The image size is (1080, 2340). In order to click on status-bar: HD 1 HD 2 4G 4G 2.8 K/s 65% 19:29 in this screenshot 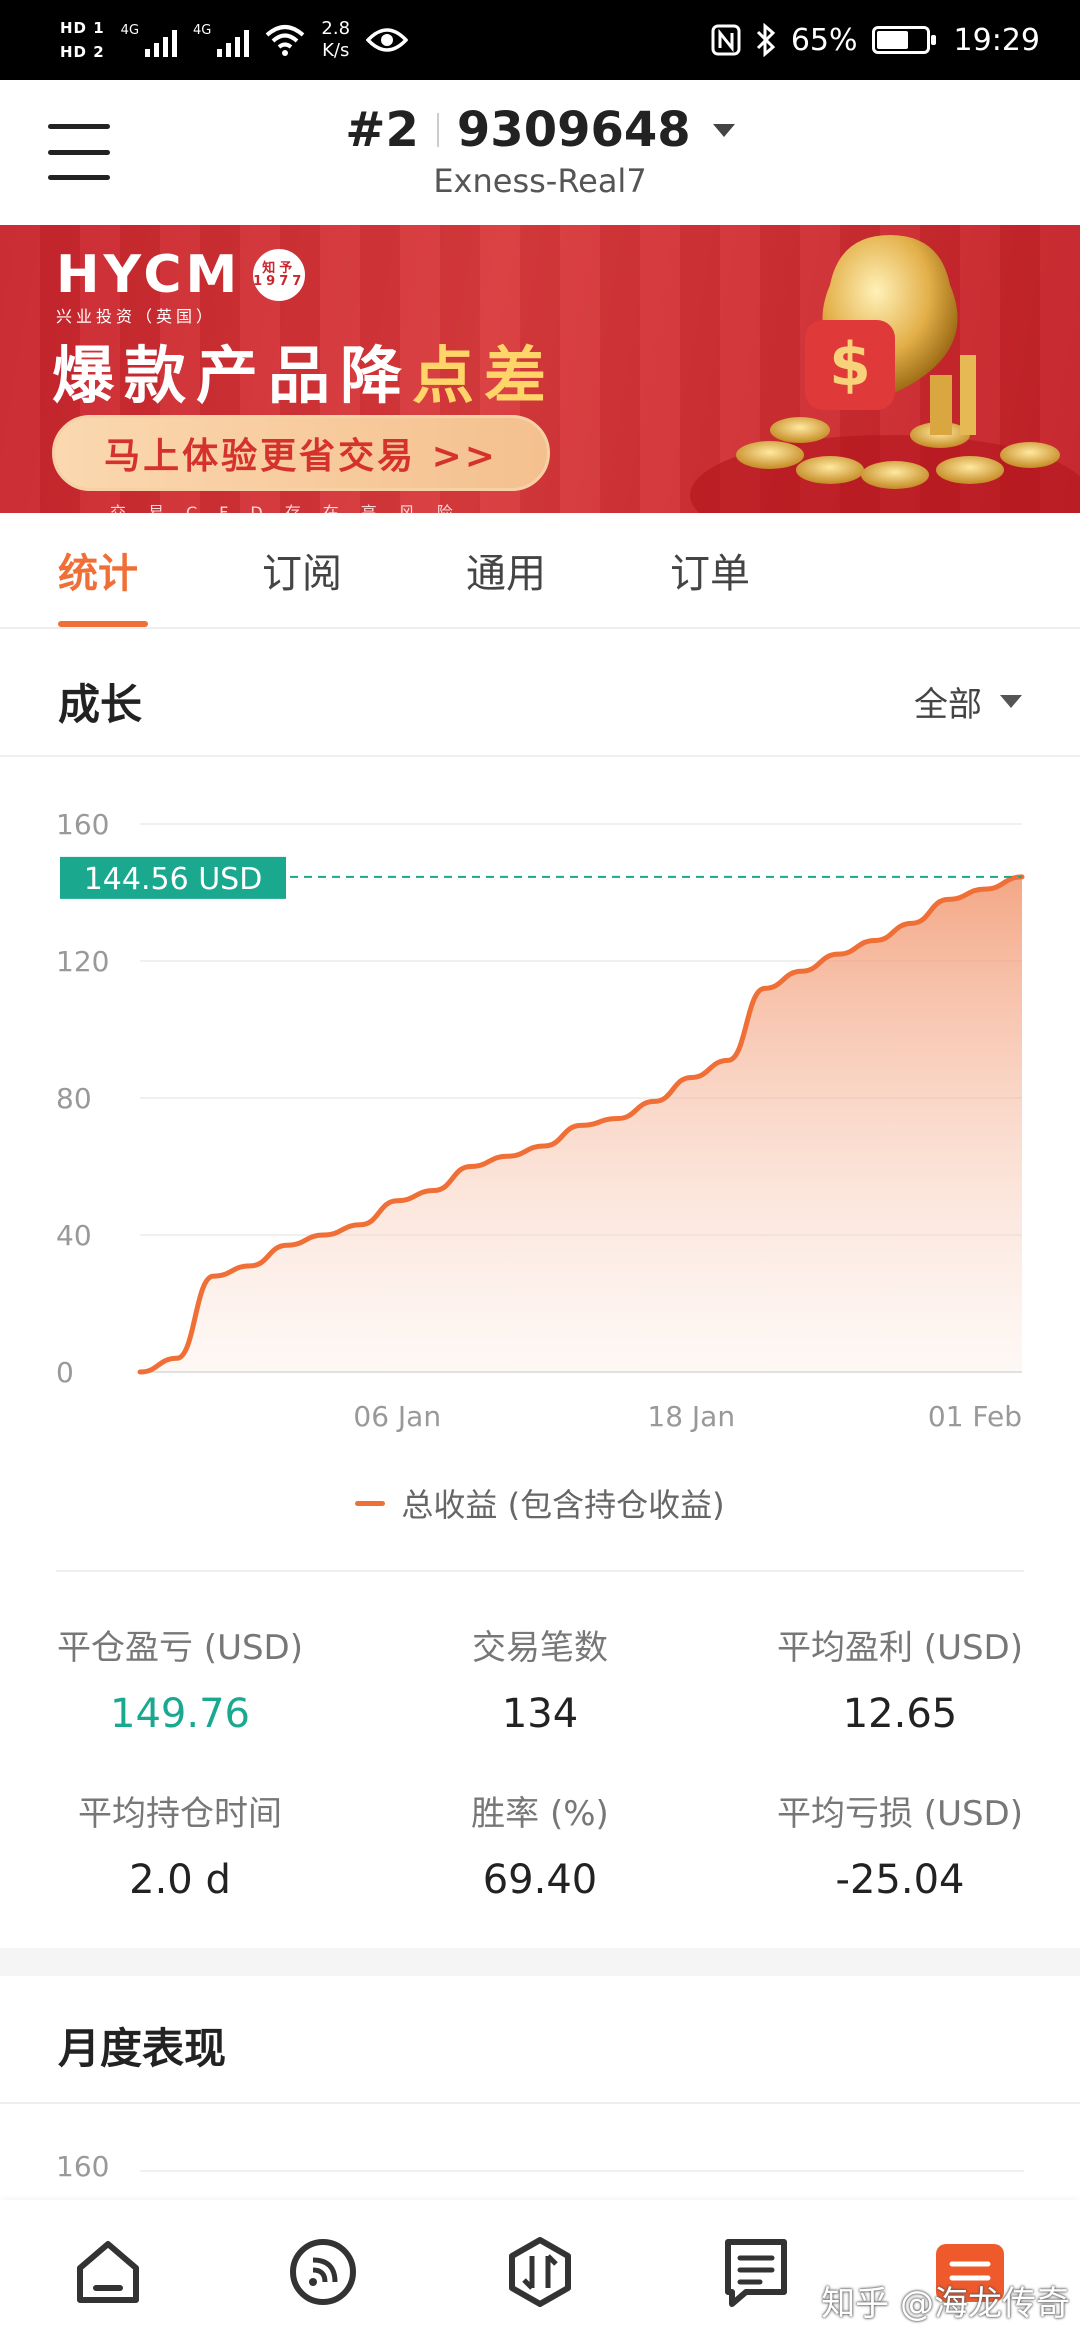, I will do `click(540, 40)`.